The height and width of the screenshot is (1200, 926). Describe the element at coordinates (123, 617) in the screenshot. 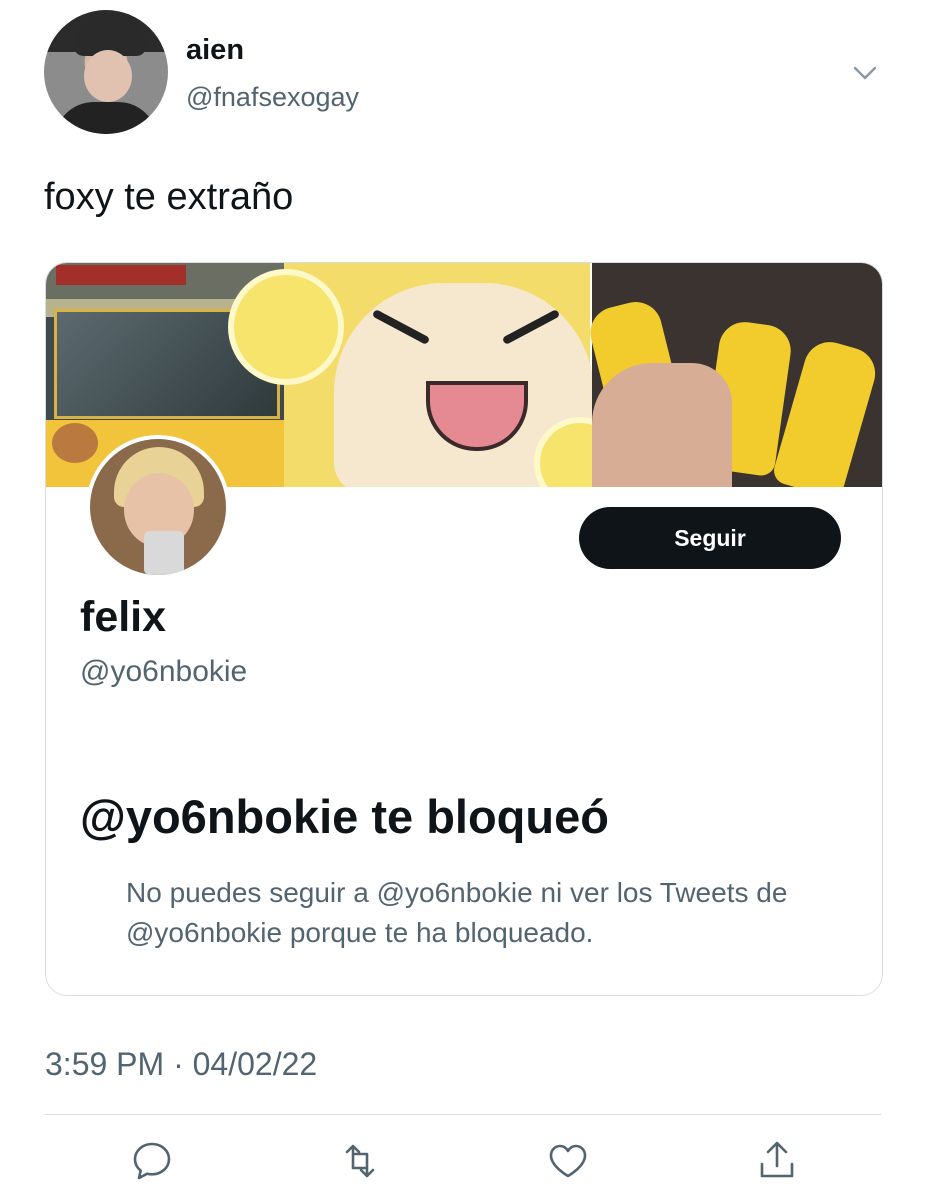

I see `profile-name: felix` at that location.